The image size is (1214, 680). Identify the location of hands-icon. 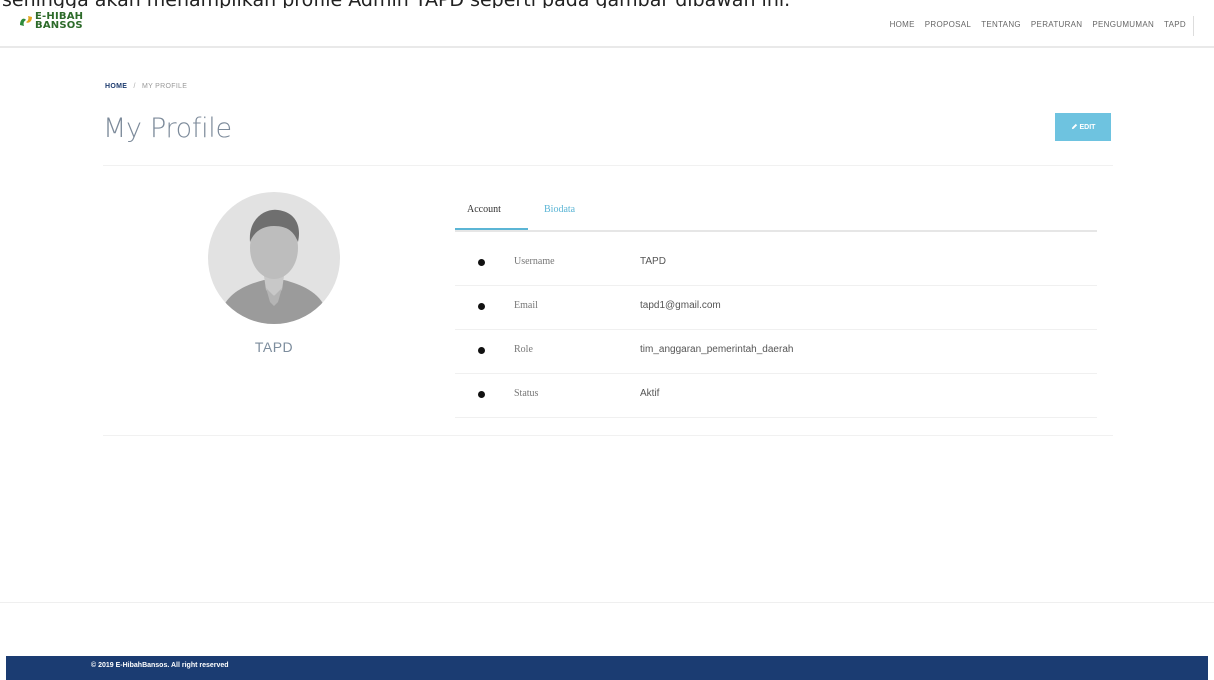
(26, 21).